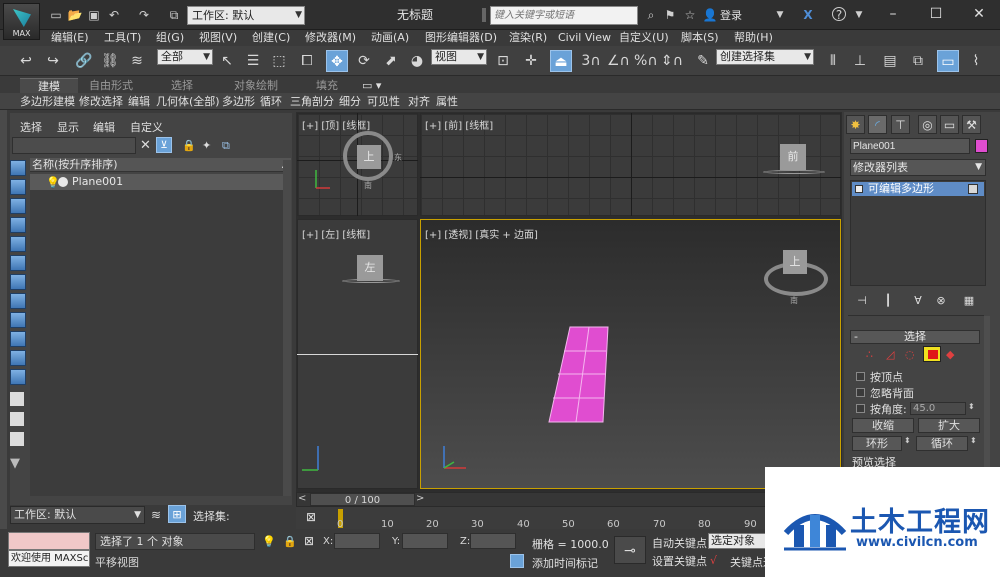 Image resolution: width=1000 pixels, height=577 pixels. I want to click on rectangular-selection-icon: ⬚, so click(279, 61).